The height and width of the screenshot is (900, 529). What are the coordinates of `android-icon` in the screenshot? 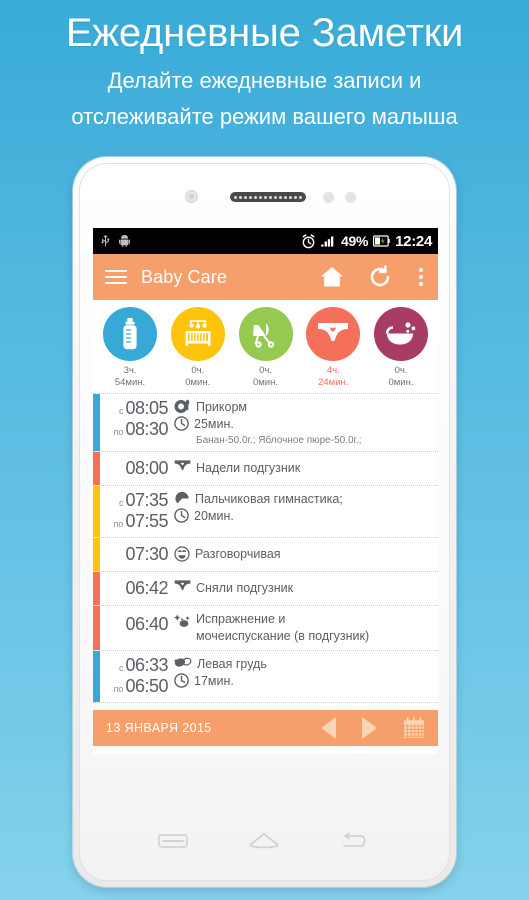 It's located at (124, 241).